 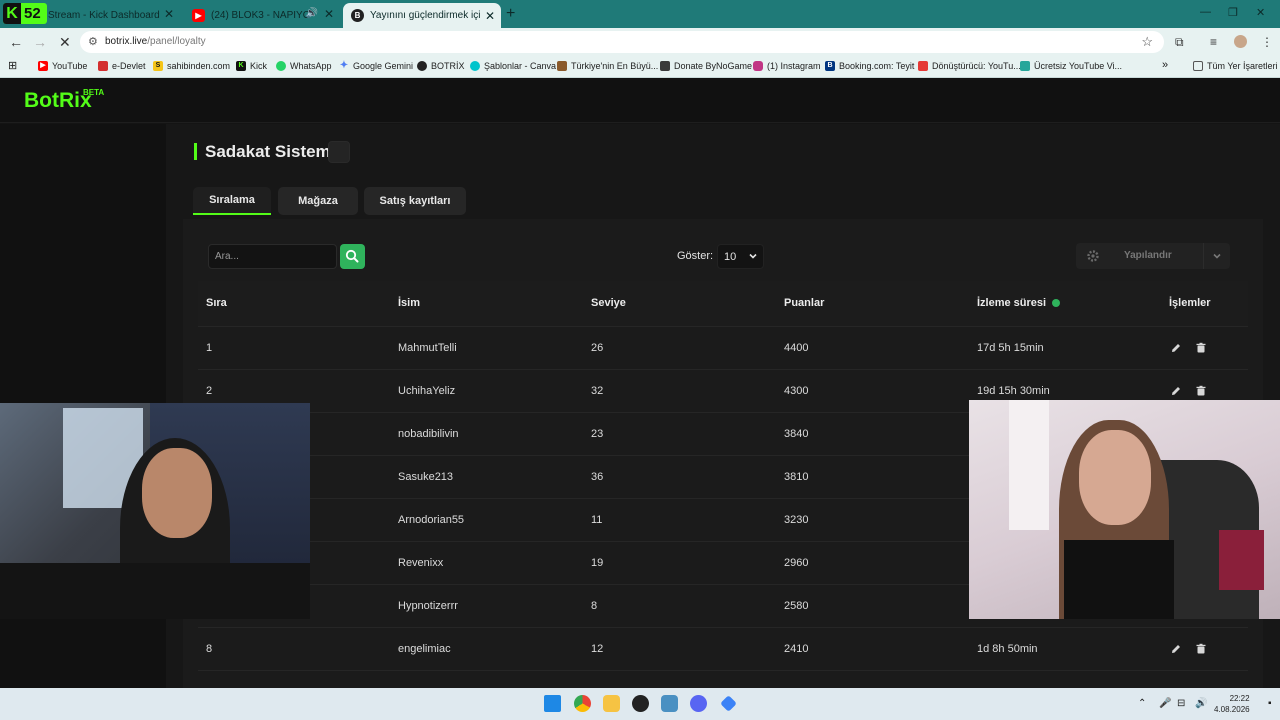 What do you see at coordinates (272, 256) in the screenshot?
I see `search-input` at bounding box center [272, 256].